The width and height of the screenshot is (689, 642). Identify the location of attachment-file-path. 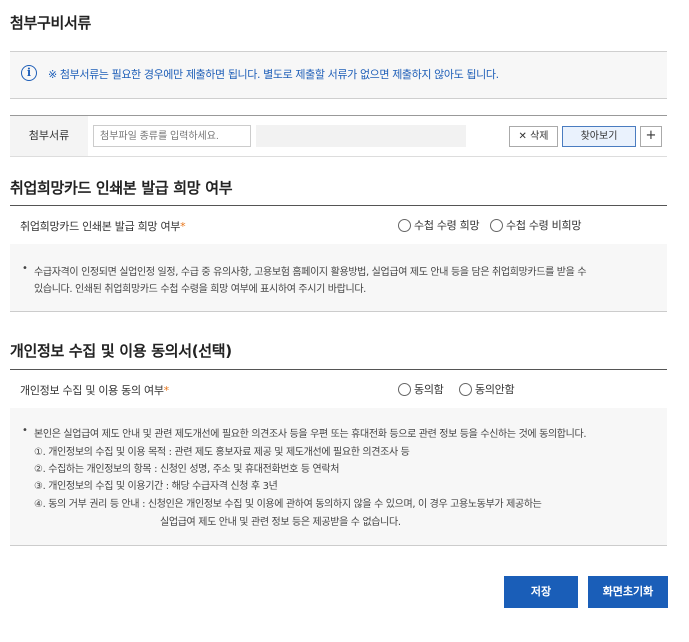
(361, 136).